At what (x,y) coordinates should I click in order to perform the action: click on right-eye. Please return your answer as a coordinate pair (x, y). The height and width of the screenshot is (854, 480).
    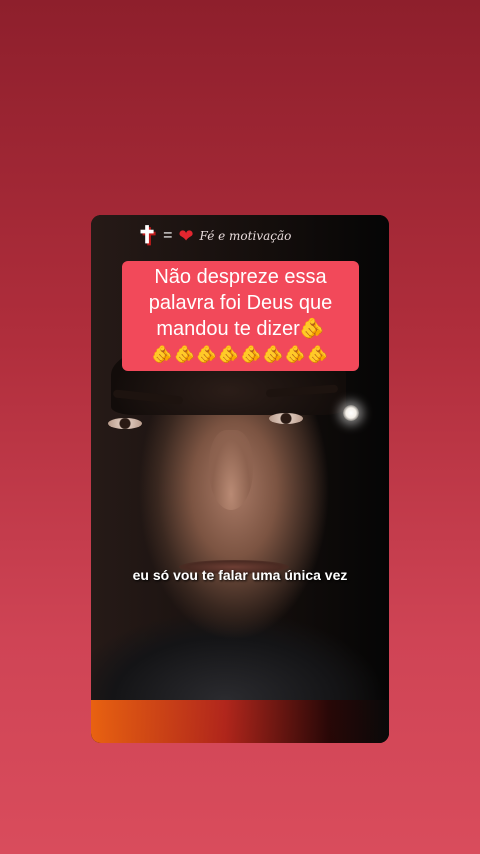
    Looking at the image, I should click on (286, 418).